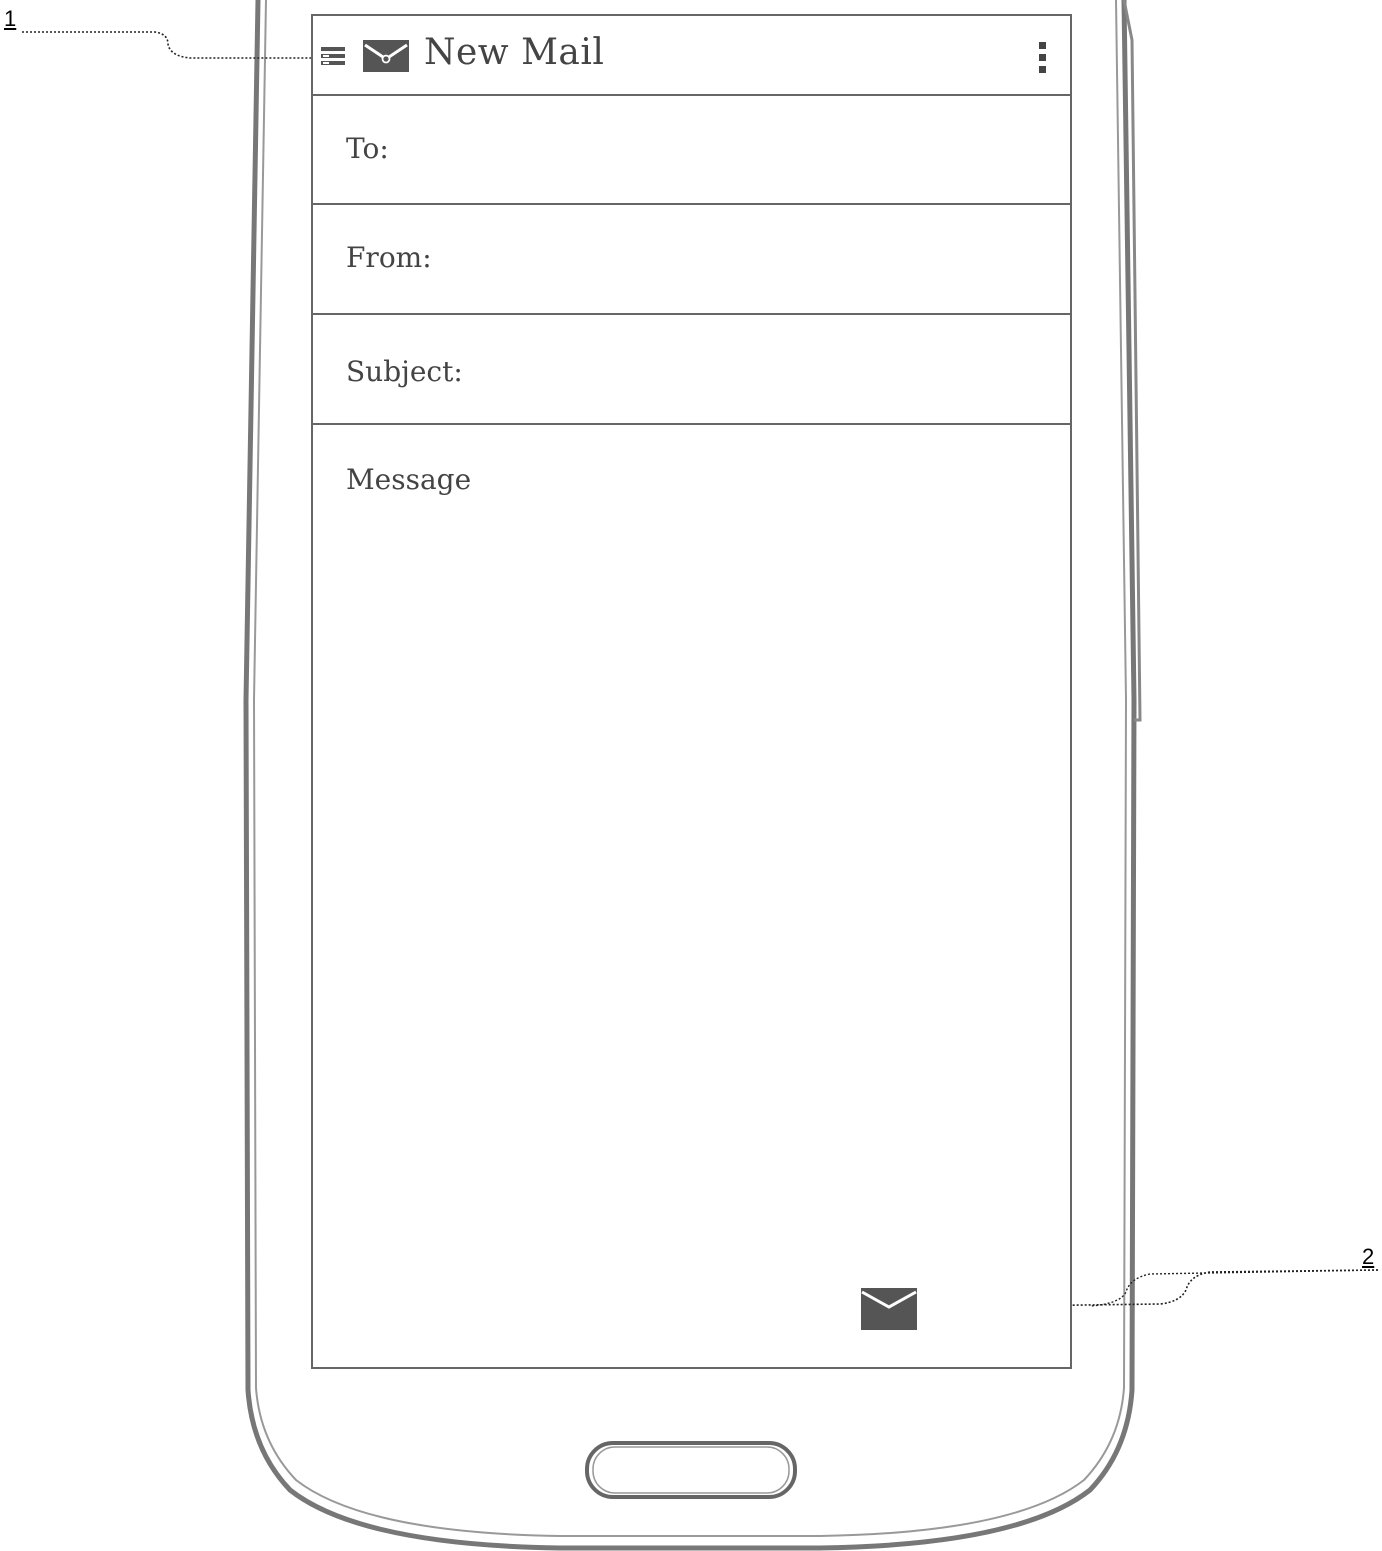 This screenshot has height=1551, width=1382. I want to click on envelope-icon, so click(386, 56).